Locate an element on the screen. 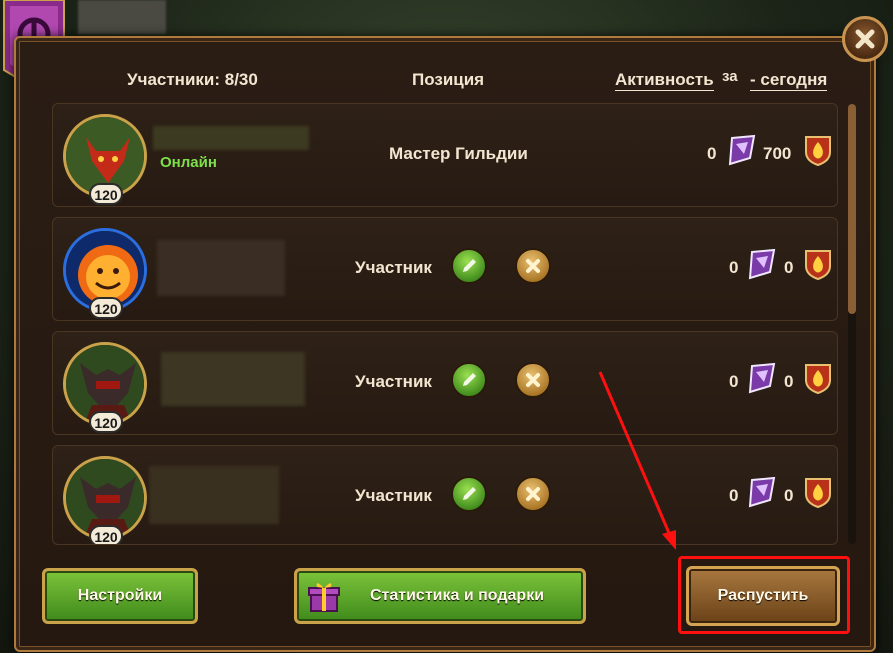 This screenshot has width=893, height=653. activity-label: Активность is located at coordinates (664, 80).